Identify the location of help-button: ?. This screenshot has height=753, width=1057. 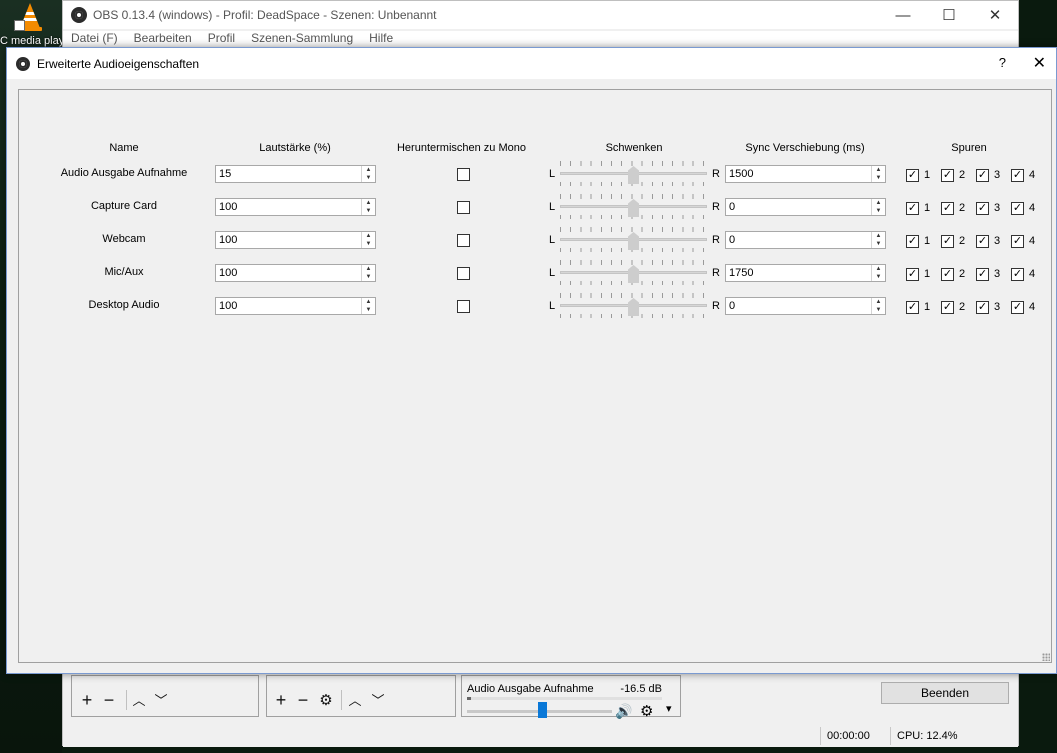
(1002, 62).